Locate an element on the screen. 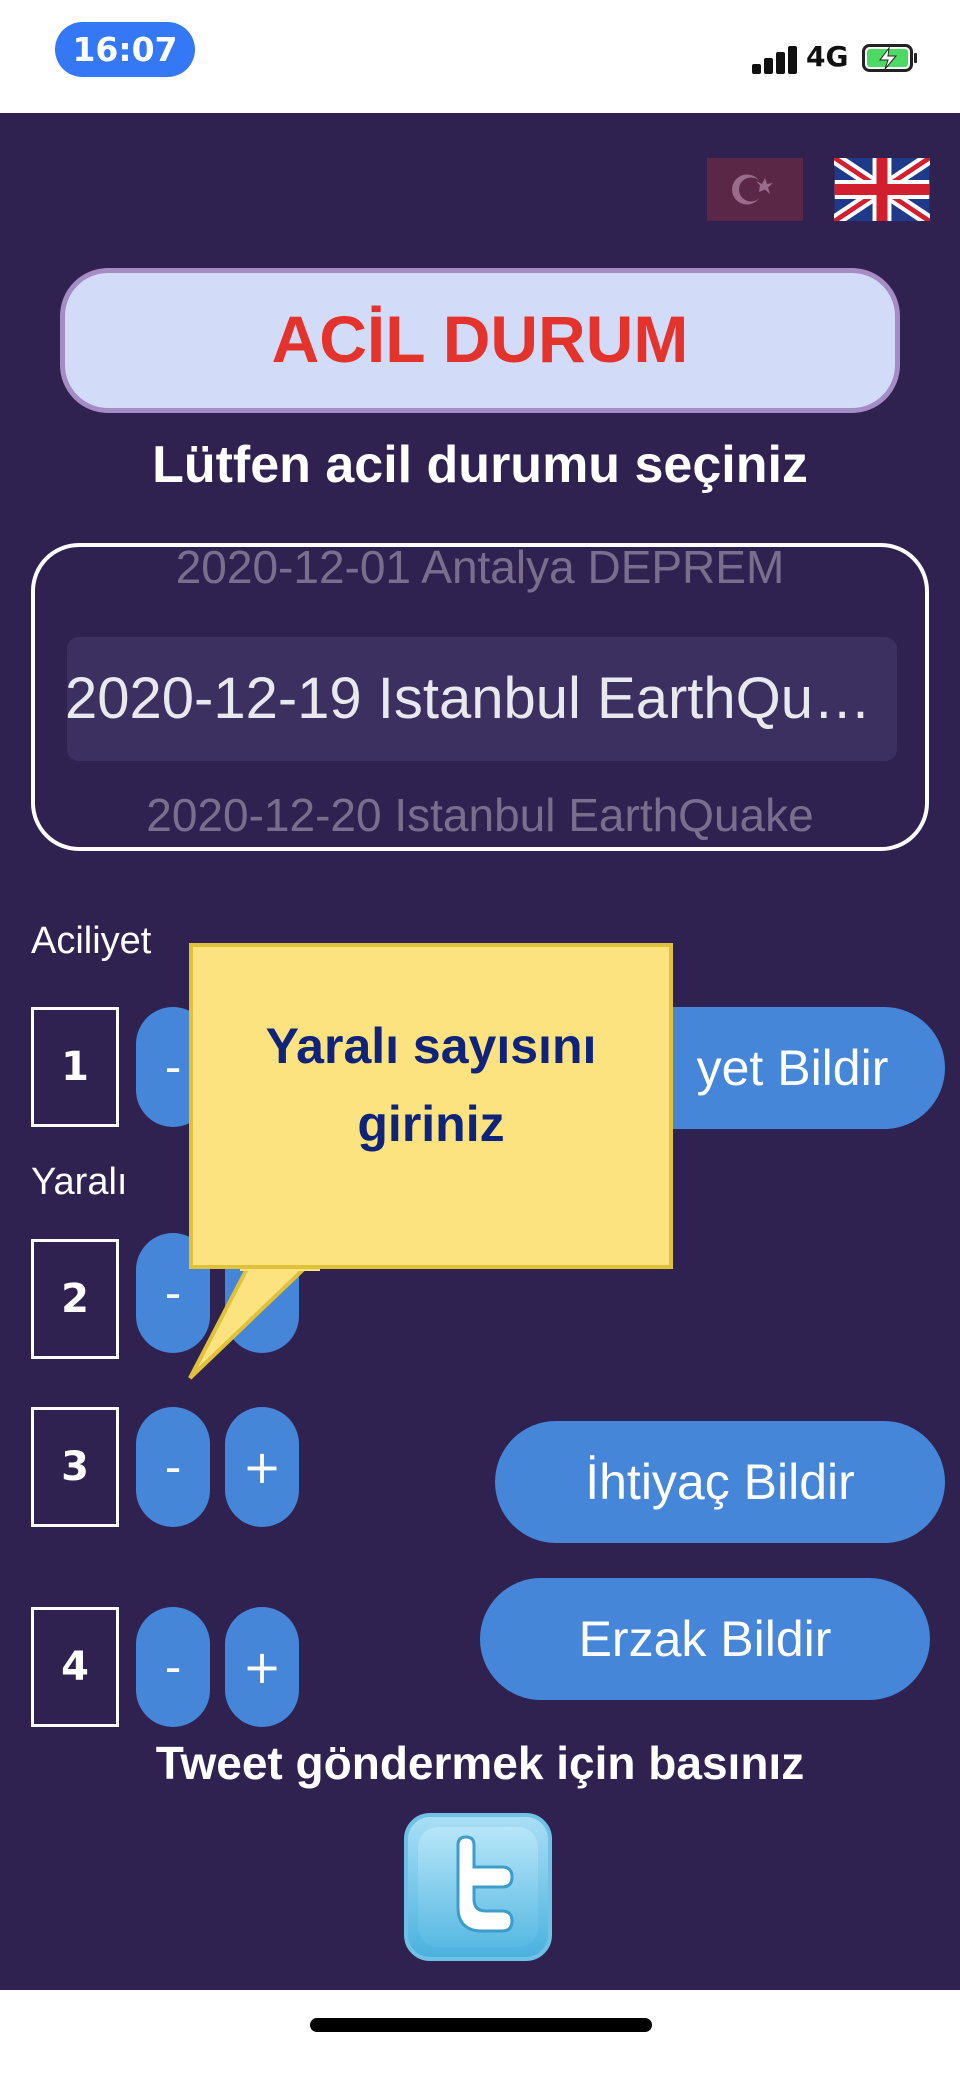  picker-option-previous: 2020-12-01 Antalya DEPREM is located at coordinates (480, 571).